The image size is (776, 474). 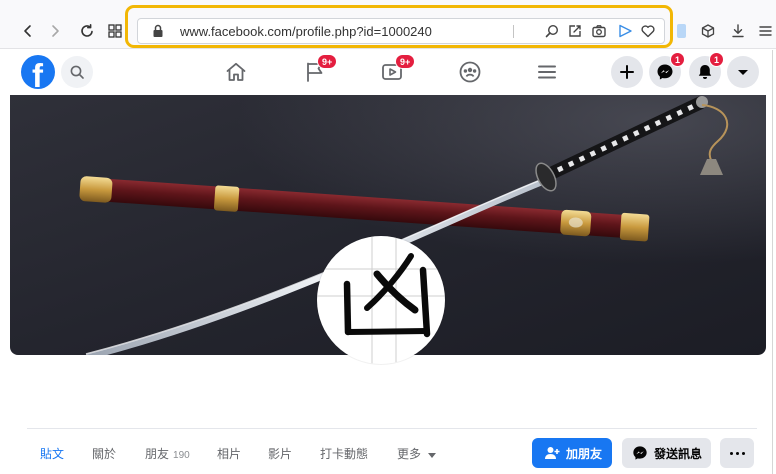 What do you see at coordinates (392, 428) in the screenshot?
I see `tab-bar-divider` at bounding box center [392, 428].